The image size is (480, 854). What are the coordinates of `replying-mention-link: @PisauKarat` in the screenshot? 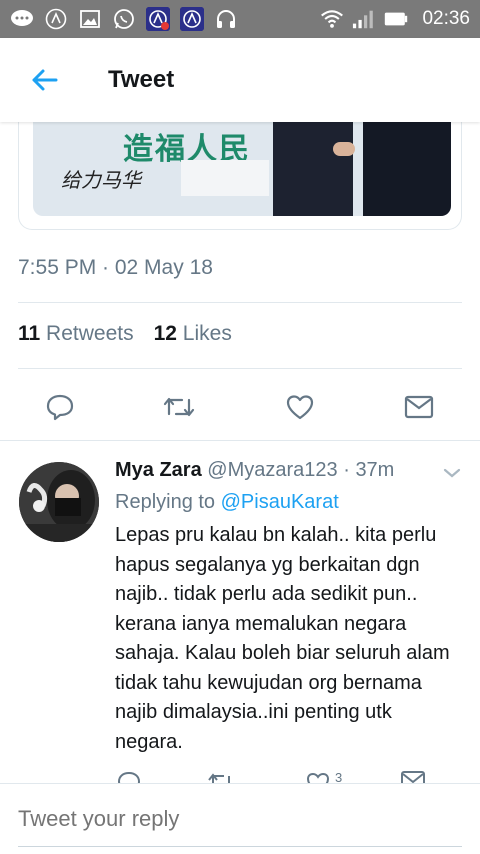 It's located at (280, 502).